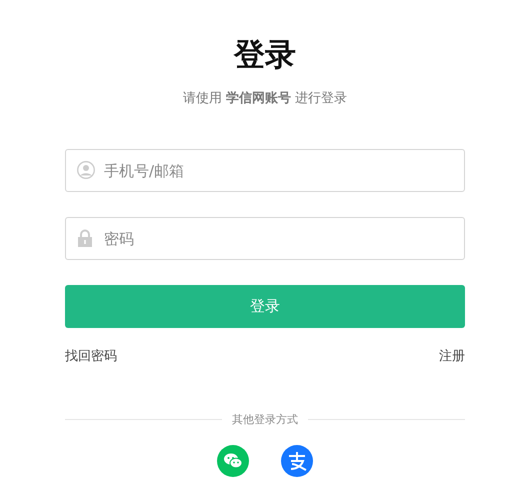 Image resolution: width=526 pixels, height=503 pixels. What do you see at coordinates (265, 419) in the screenshot?
I see `divider-label: 其他登录方式` at bounding box center [265, 419].